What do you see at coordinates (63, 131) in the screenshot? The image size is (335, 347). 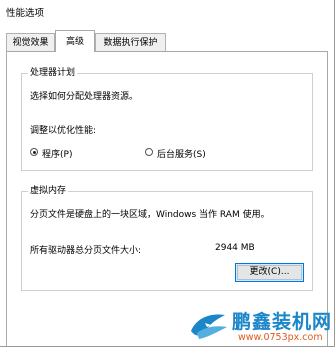 I see `optimize-performance-label: 调整以优化性能:` at bounding box center [63, 131].